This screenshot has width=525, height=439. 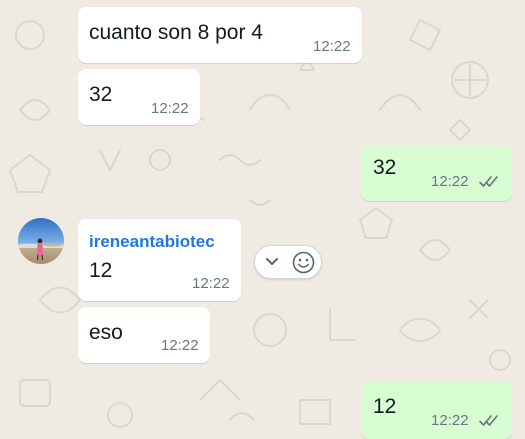 I want to click on chevron-down-icon, so click(x=272, y=262).